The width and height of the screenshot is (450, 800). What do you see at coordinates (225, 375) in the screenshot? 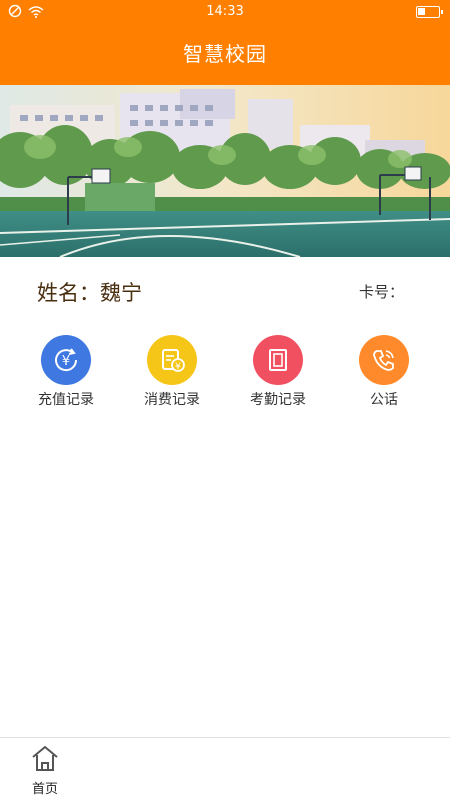
I see `quick-actions: ¥ 充值记录 ¥ 消费记录 考勤记录 公话` at bounding box center [225, 375].